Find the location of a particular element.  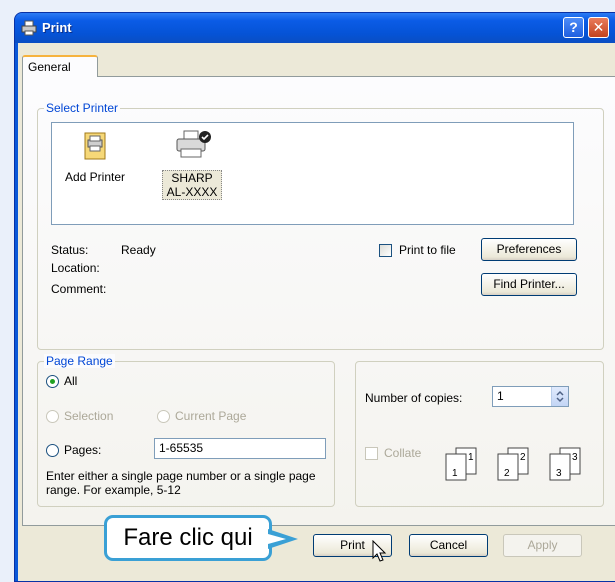

copies-input: 1 is located at coordinates (530, 396).